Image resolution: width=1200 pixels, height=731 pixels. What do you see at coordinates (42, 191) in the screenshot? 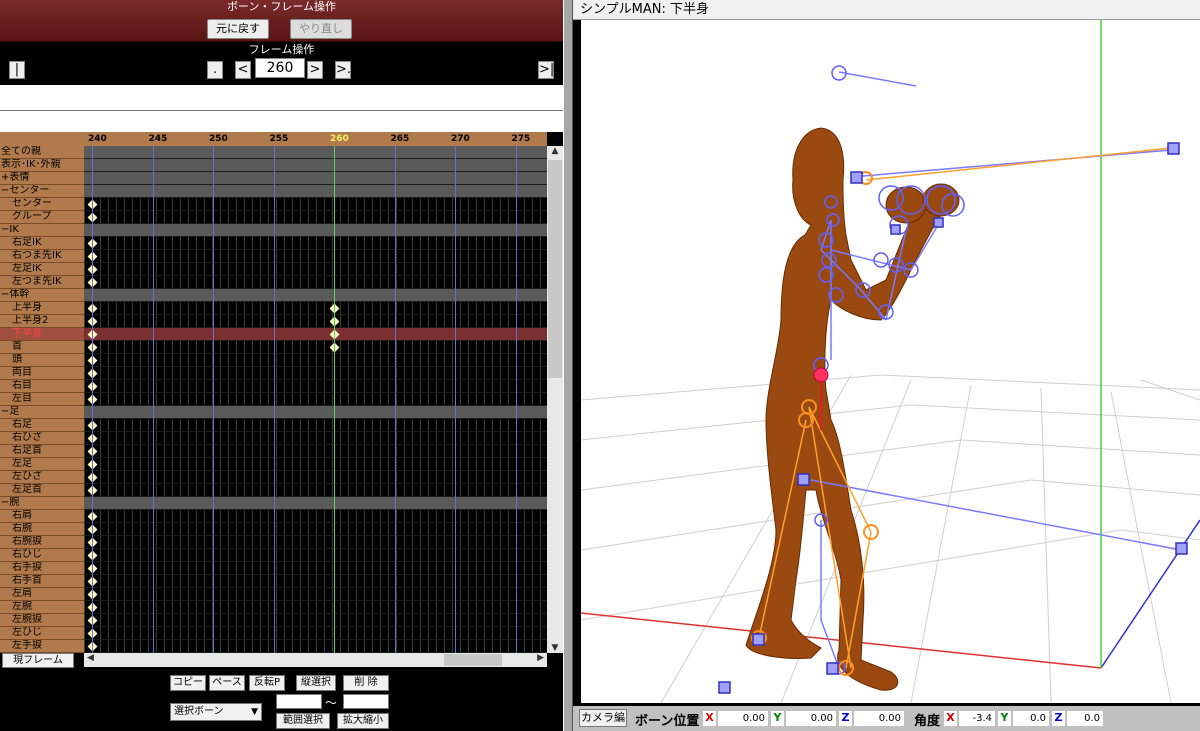
I see `bone-name-3: −センター` at bounding box center [42, 191].